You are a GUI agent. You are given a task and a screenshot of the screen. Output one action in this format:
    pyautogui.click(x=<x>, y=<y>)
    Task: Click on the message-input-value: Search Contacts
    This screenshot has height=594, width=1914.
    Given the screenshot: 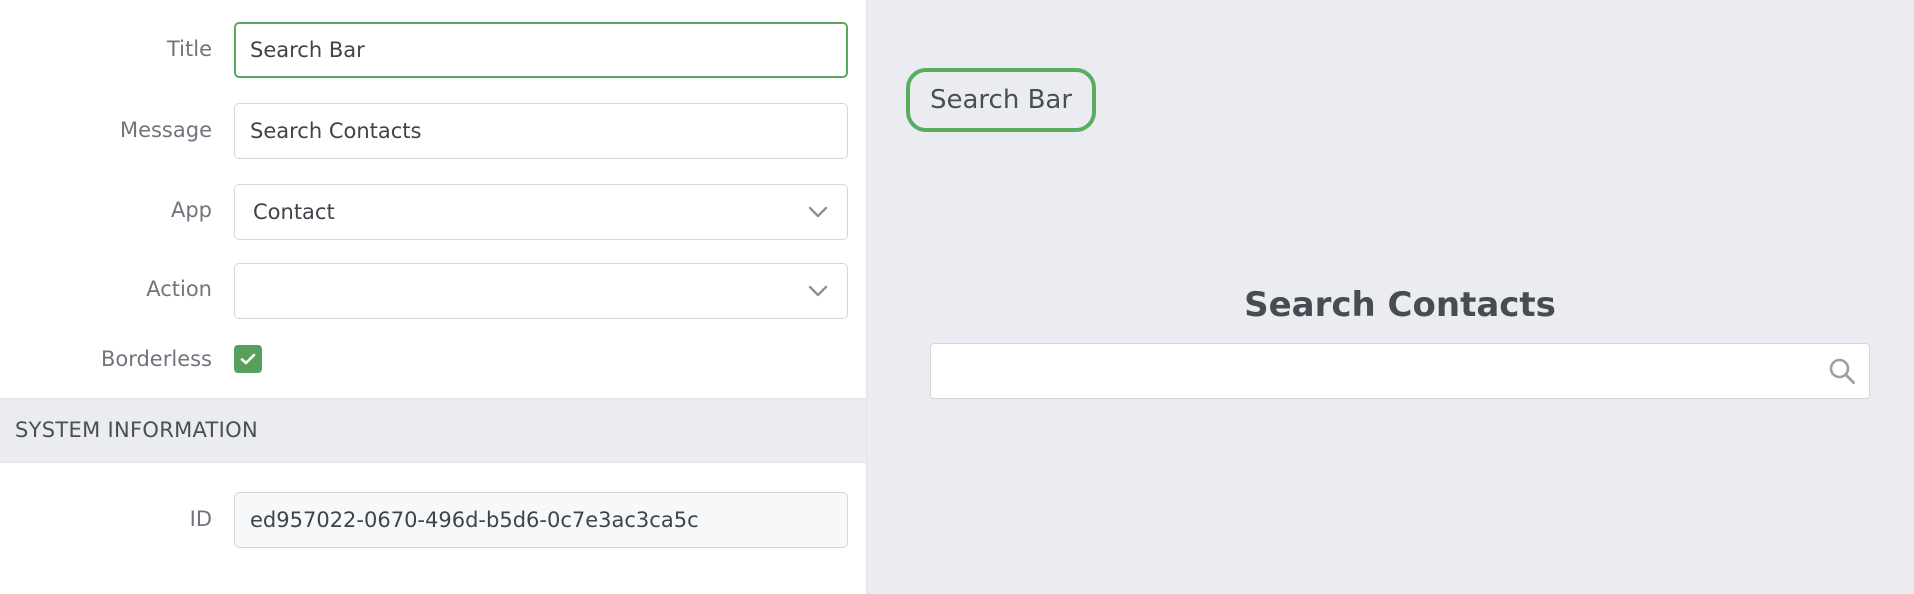 What is the action you would take?
    pyautogui.click(x=336, y=131)
    